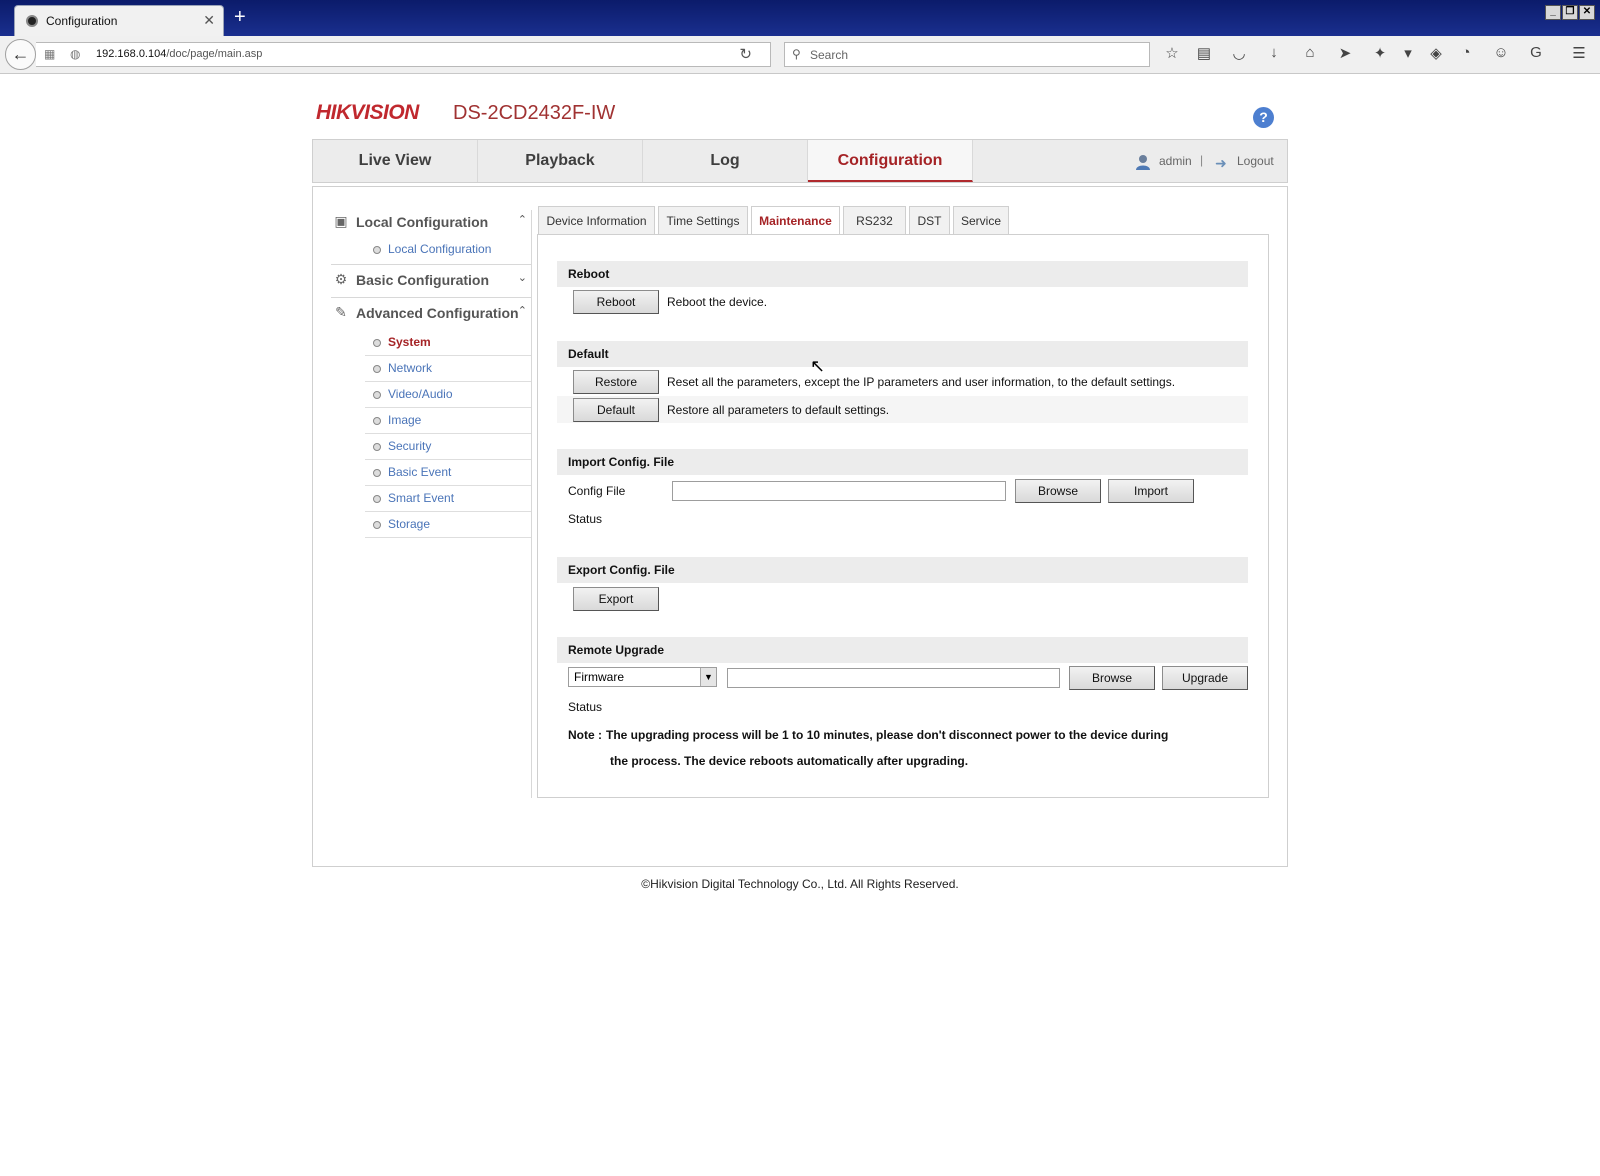 This screenshot has height=1176, width=1600. Describe the element at coordinates (82, 21) in the screenshot. I see `tab-title: Configuration` at that location.